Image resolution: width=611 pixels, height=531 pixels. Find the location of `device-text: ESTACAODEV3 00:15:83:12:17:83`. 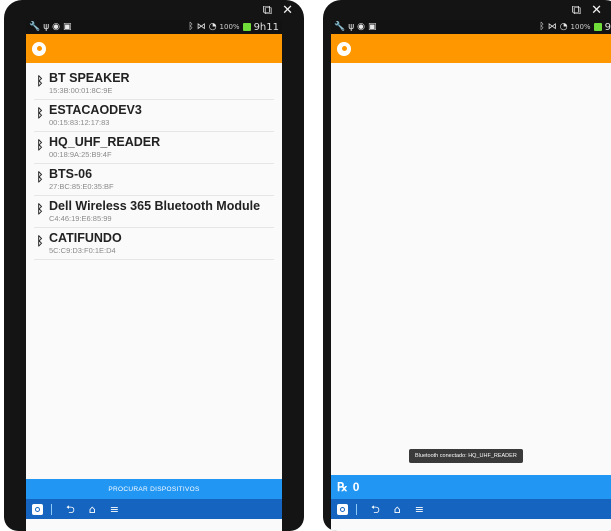

device-text: ESTACAODEV3 00:15:83:12:17:83 is located at coordinates (95, 115).